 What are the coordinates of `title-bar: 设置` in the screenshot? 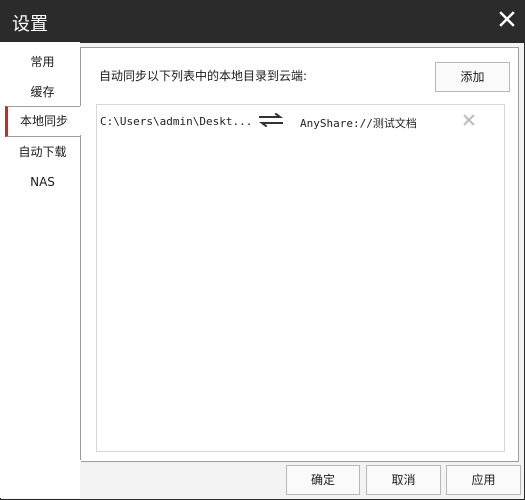 It's located at (262, 22).